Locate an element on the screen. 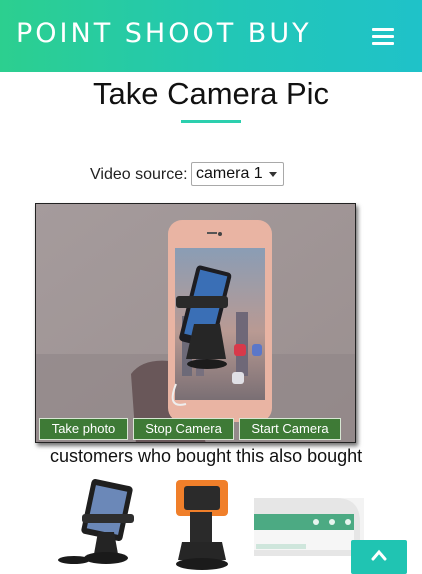  phone-car-mount-orange-icon is located at coordinates (202, 525).